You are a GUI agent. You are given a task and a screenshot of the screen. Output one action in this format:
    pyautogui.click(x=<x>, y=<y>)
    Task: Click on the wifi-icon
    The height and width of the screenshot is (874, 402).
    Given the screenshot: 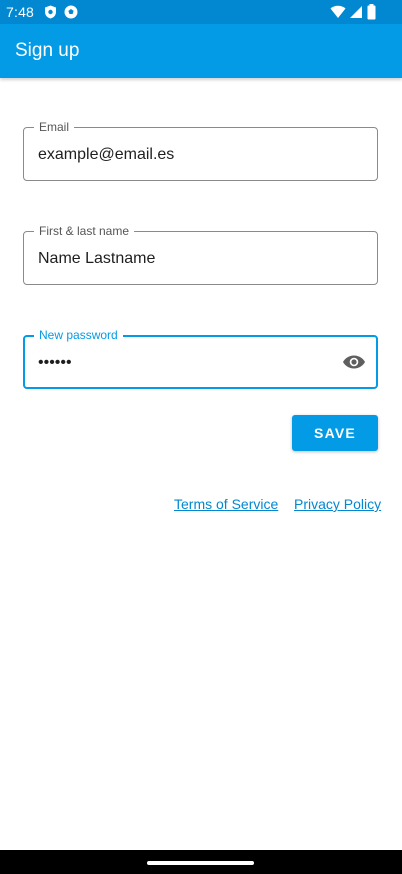 What is the action you would take?
    pyautogui.click(x=338, y=12)
    